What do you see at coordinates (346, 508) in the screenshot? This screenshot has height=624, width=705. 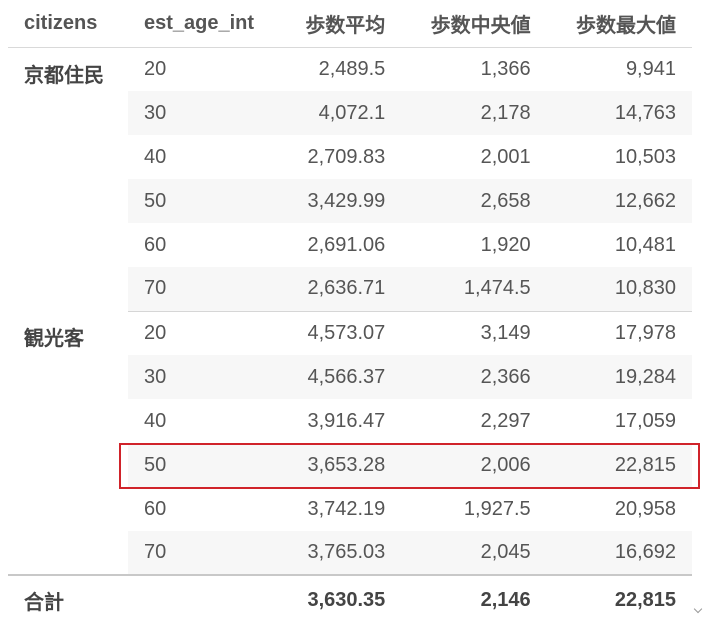 I see `step-mean-cell: 3,742.19` at bounding box center [346, 508].